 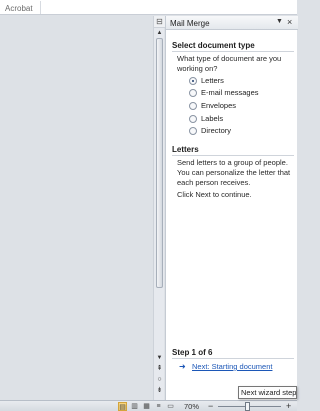 What do you see at coordinates (159, 391) in the screenshot?
I see `next-page-icon: ⇟` at bounding box center [159, 391].